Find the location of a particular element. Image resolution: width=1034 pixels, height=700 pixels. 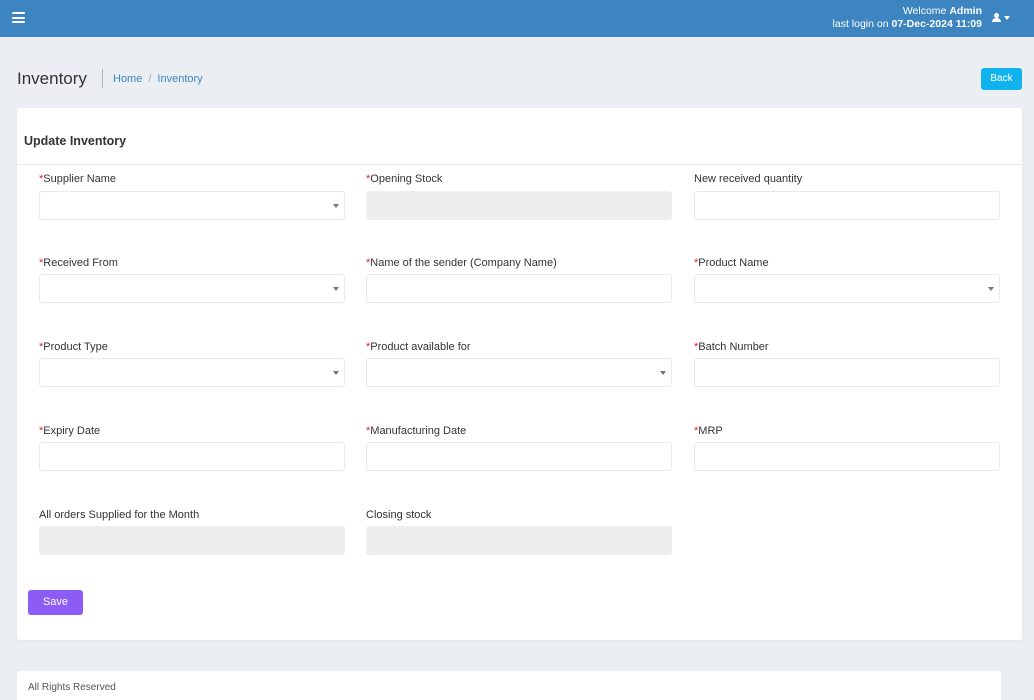

card-title: Update Inventory is located at coordinates (75, 141).